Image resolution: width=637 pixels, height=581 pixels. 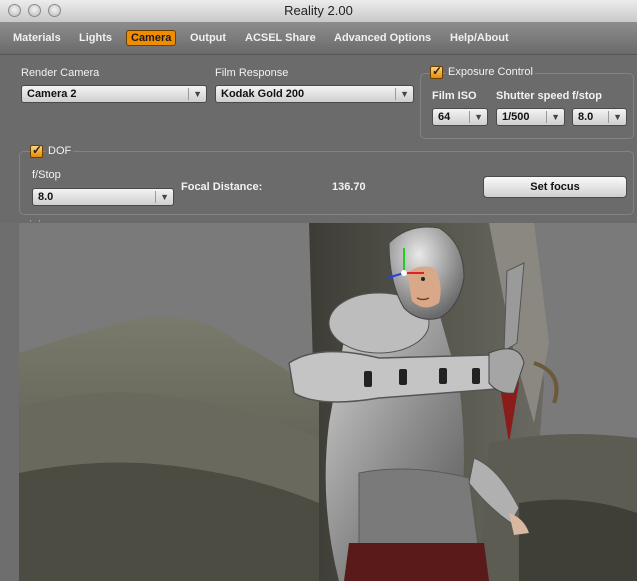 I want to click on focal-distance-value: 136.70, so click(x=349, y=187).